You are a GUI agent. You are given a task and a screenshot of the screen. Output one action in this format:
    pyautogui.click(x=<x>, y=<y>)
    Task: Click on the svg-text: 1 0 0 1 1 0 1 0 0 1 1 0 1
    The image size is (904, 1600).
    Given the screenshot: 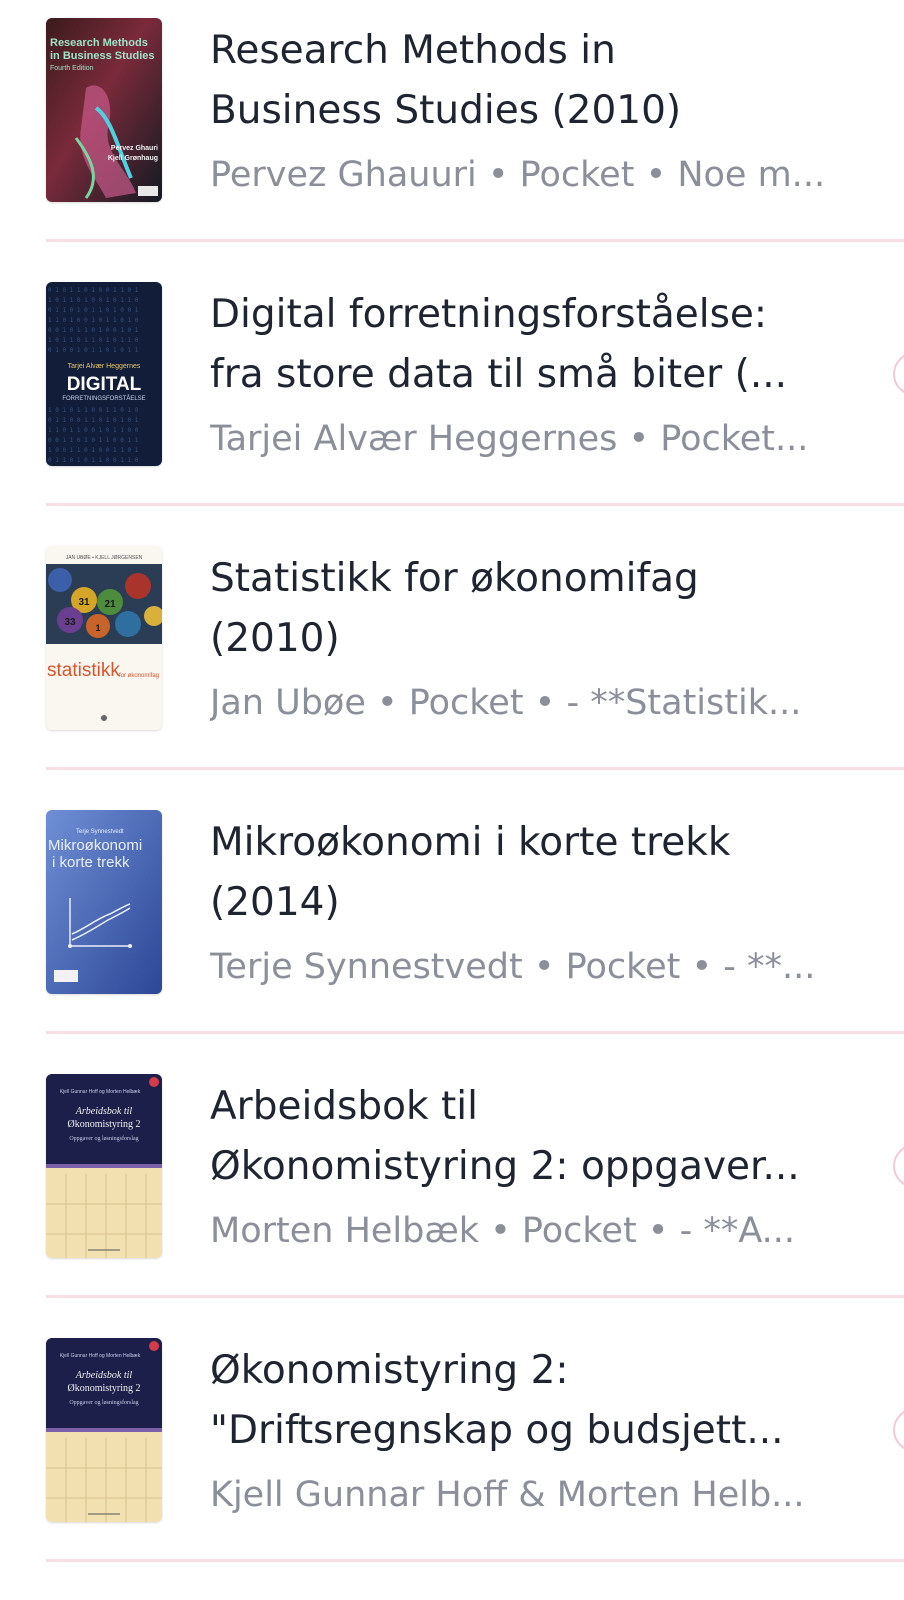 What is the action you would take?
    pyautogui.click(x=93, y=450)
    